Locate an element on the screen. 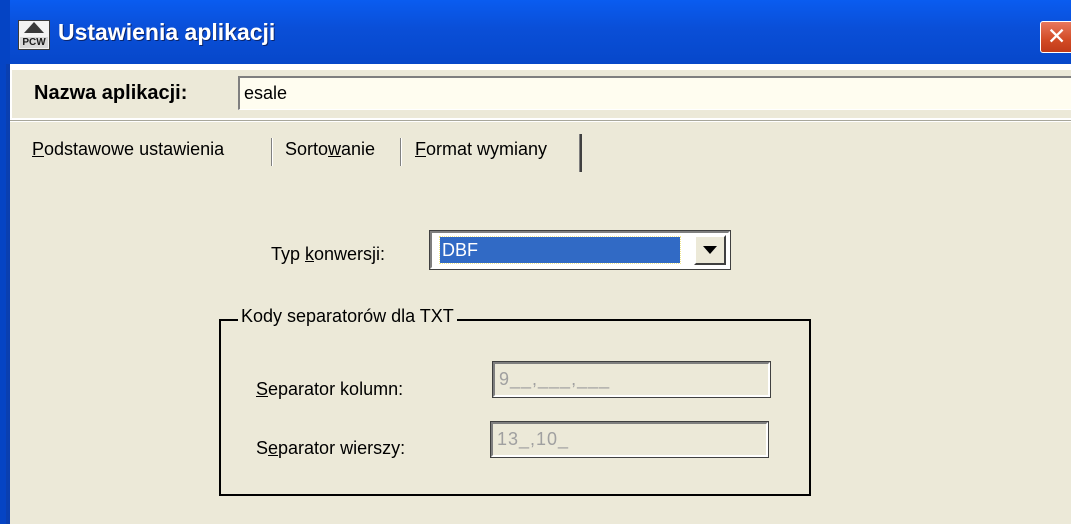  chevron-down-icon is located at coordinates (710, 250).